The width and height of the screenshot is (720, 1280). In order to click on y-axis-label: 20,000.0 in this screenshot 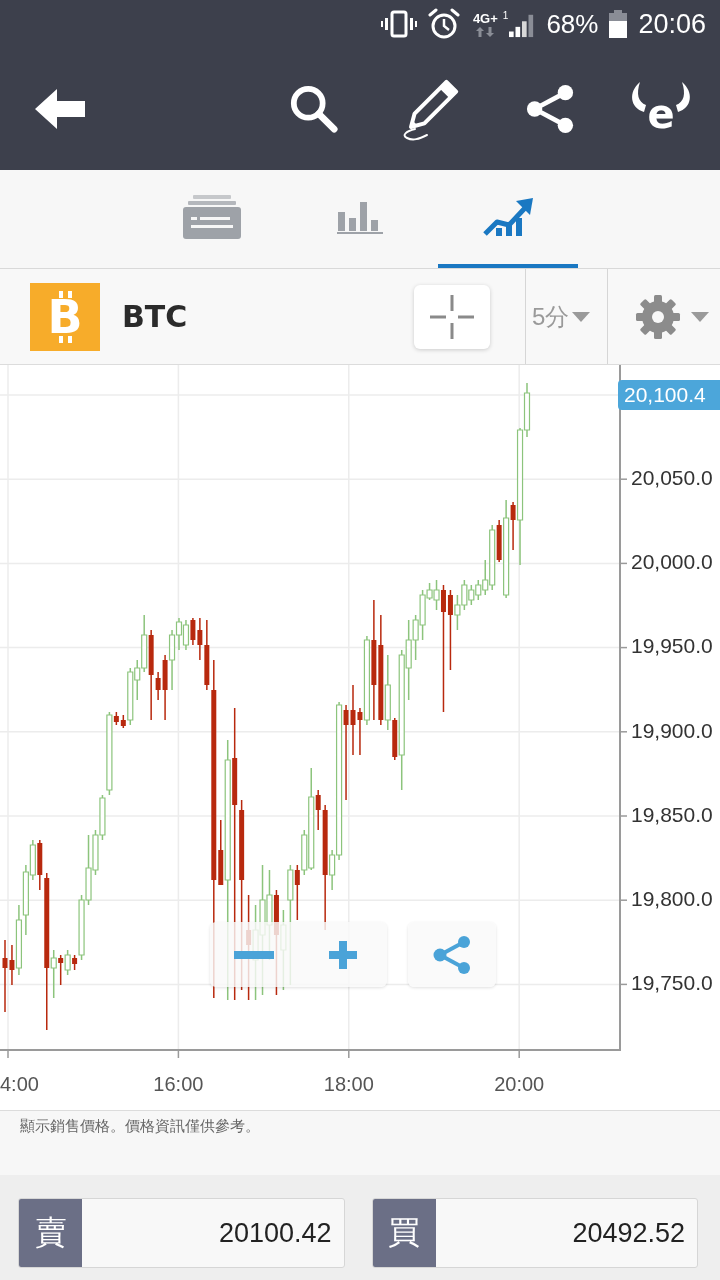, I will do `click(672, 562)`.